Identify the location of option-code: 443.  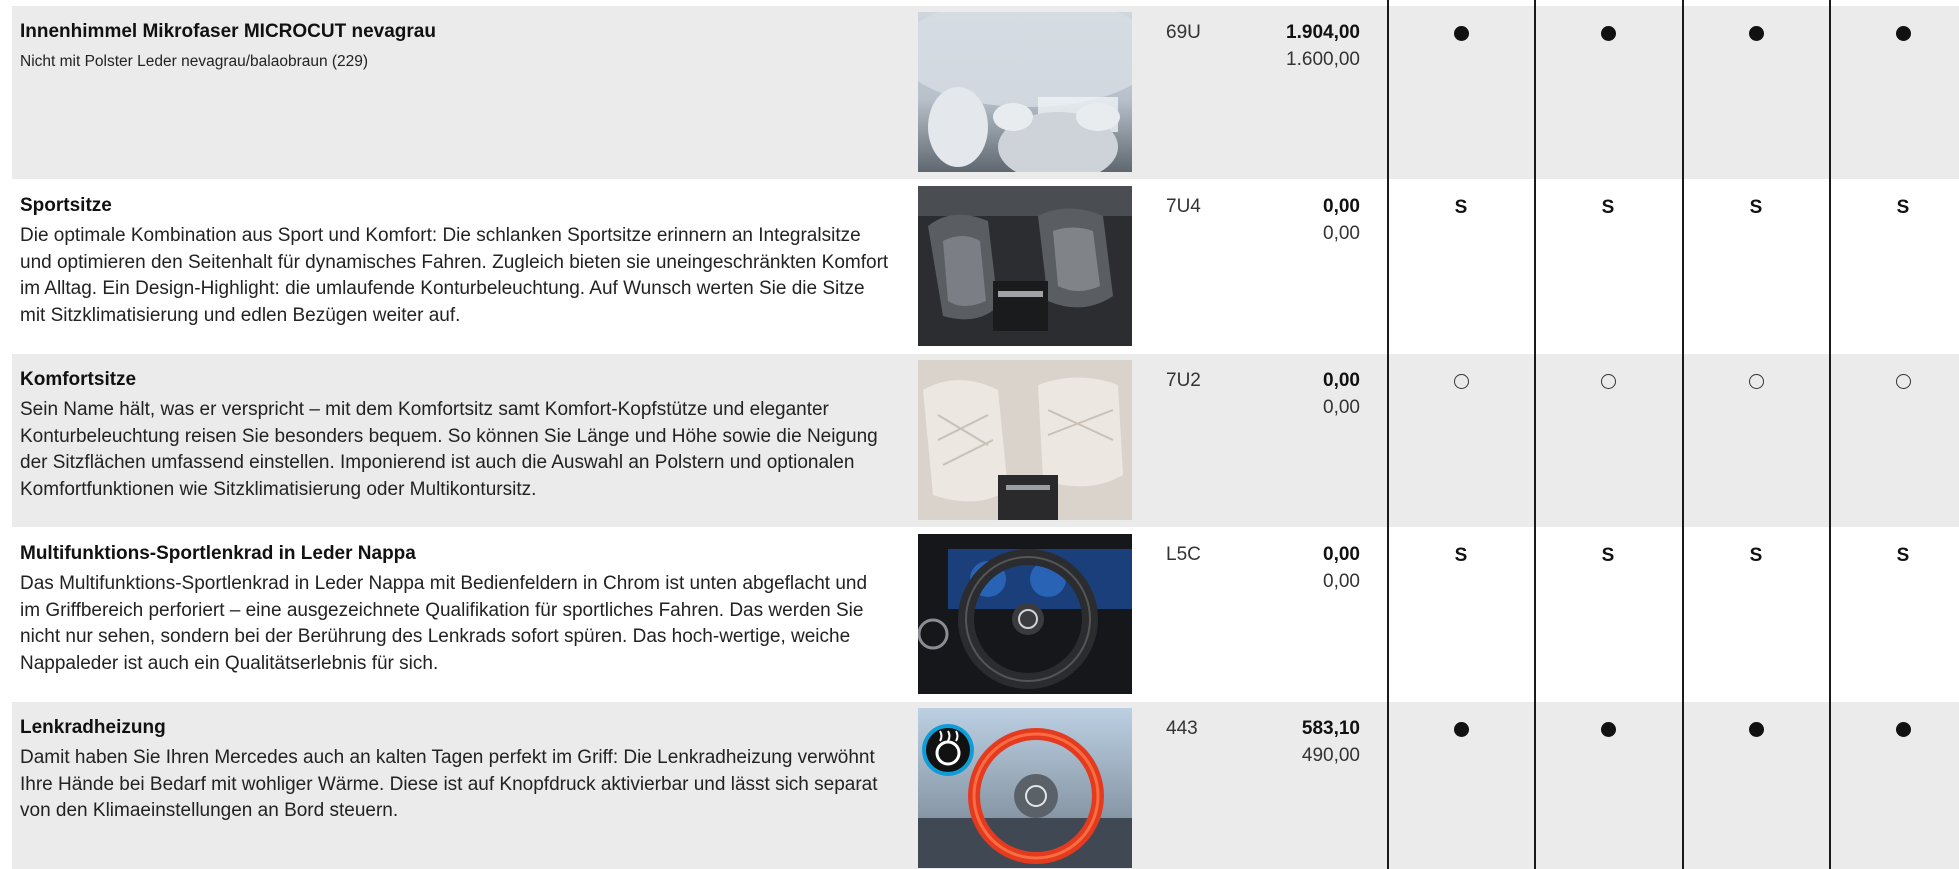
(1182, 728).